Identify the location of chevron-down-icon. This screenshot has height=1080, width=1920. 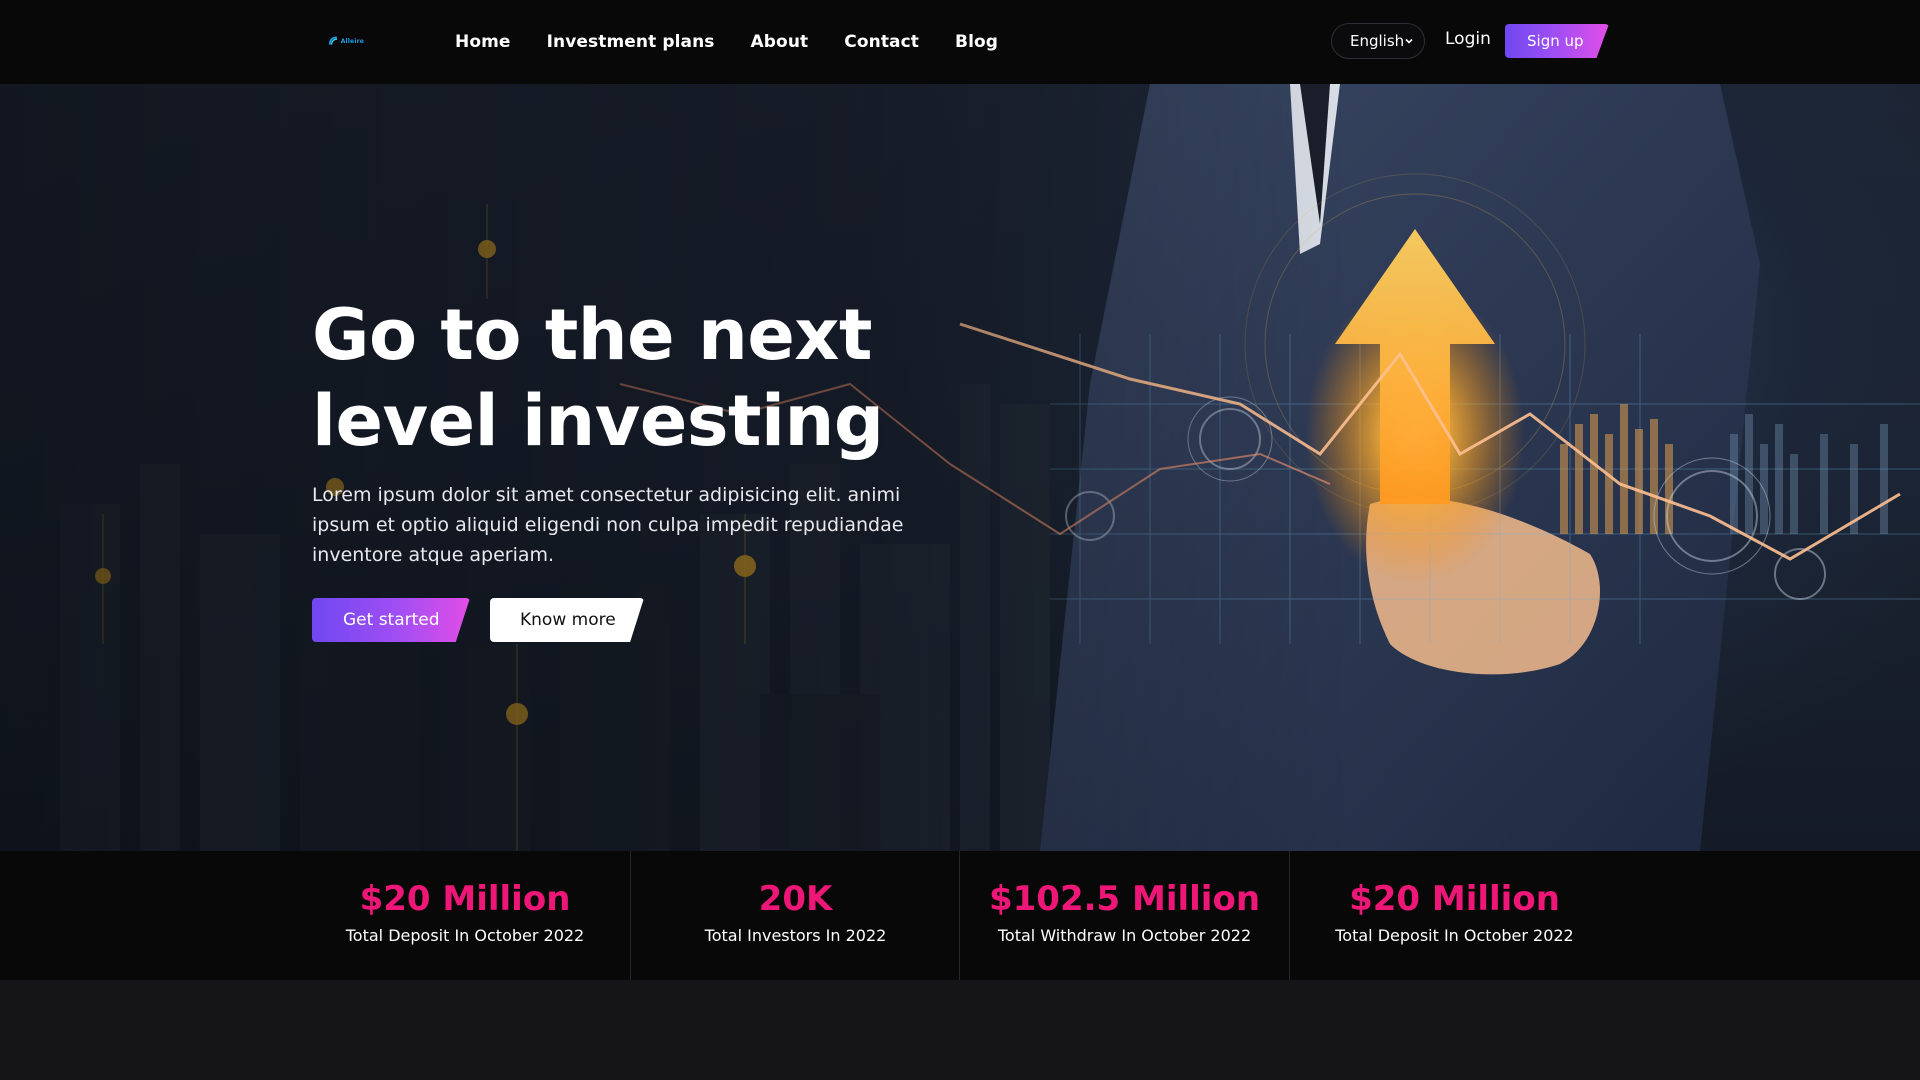
(1409, 41).